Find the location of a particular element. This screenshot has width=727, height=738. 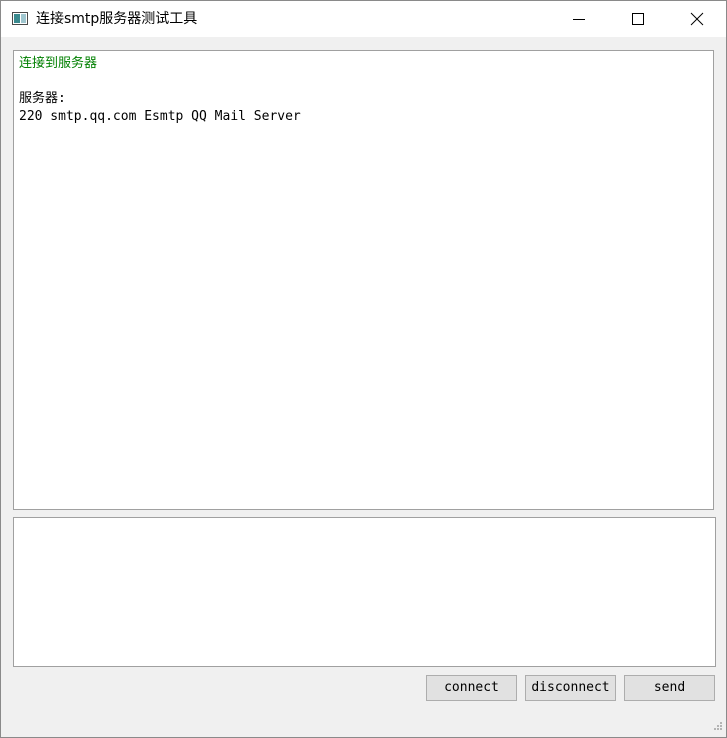

log-line-server-response: 220 smtp.qq.com Esmtp QQ Mail Server is located at coordinates (160, 116).